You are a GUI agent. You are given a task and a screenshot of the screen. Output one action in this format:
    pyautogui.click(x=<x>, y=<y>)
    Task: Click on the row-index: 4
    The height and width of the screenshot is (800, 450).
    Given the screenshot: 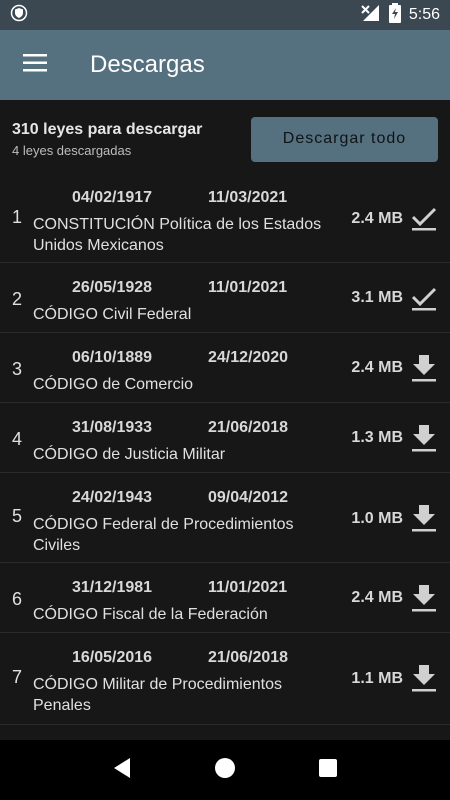 What is the action you would take?
    pyautogui.click(x=17, y=439)
    